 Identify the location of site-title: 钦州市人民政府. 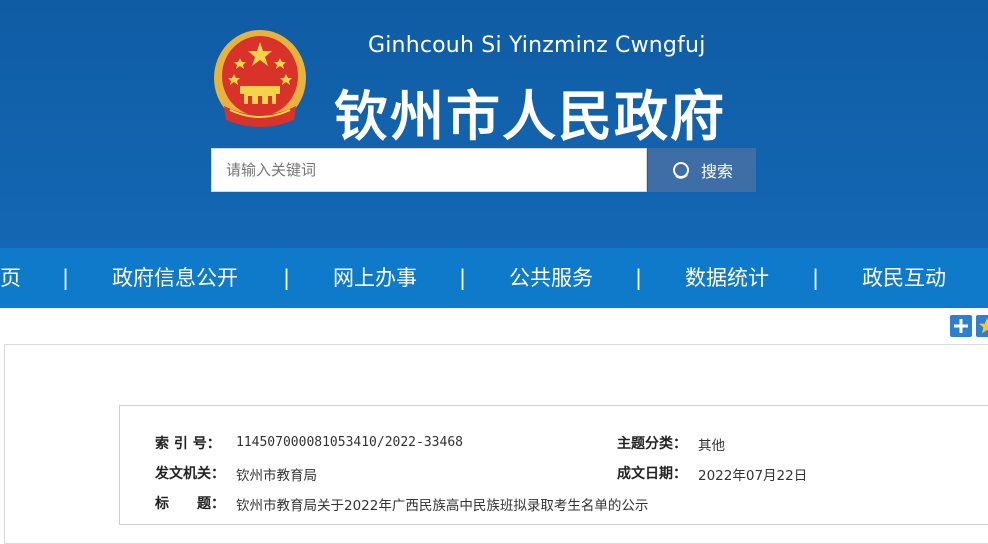
(530, 116).